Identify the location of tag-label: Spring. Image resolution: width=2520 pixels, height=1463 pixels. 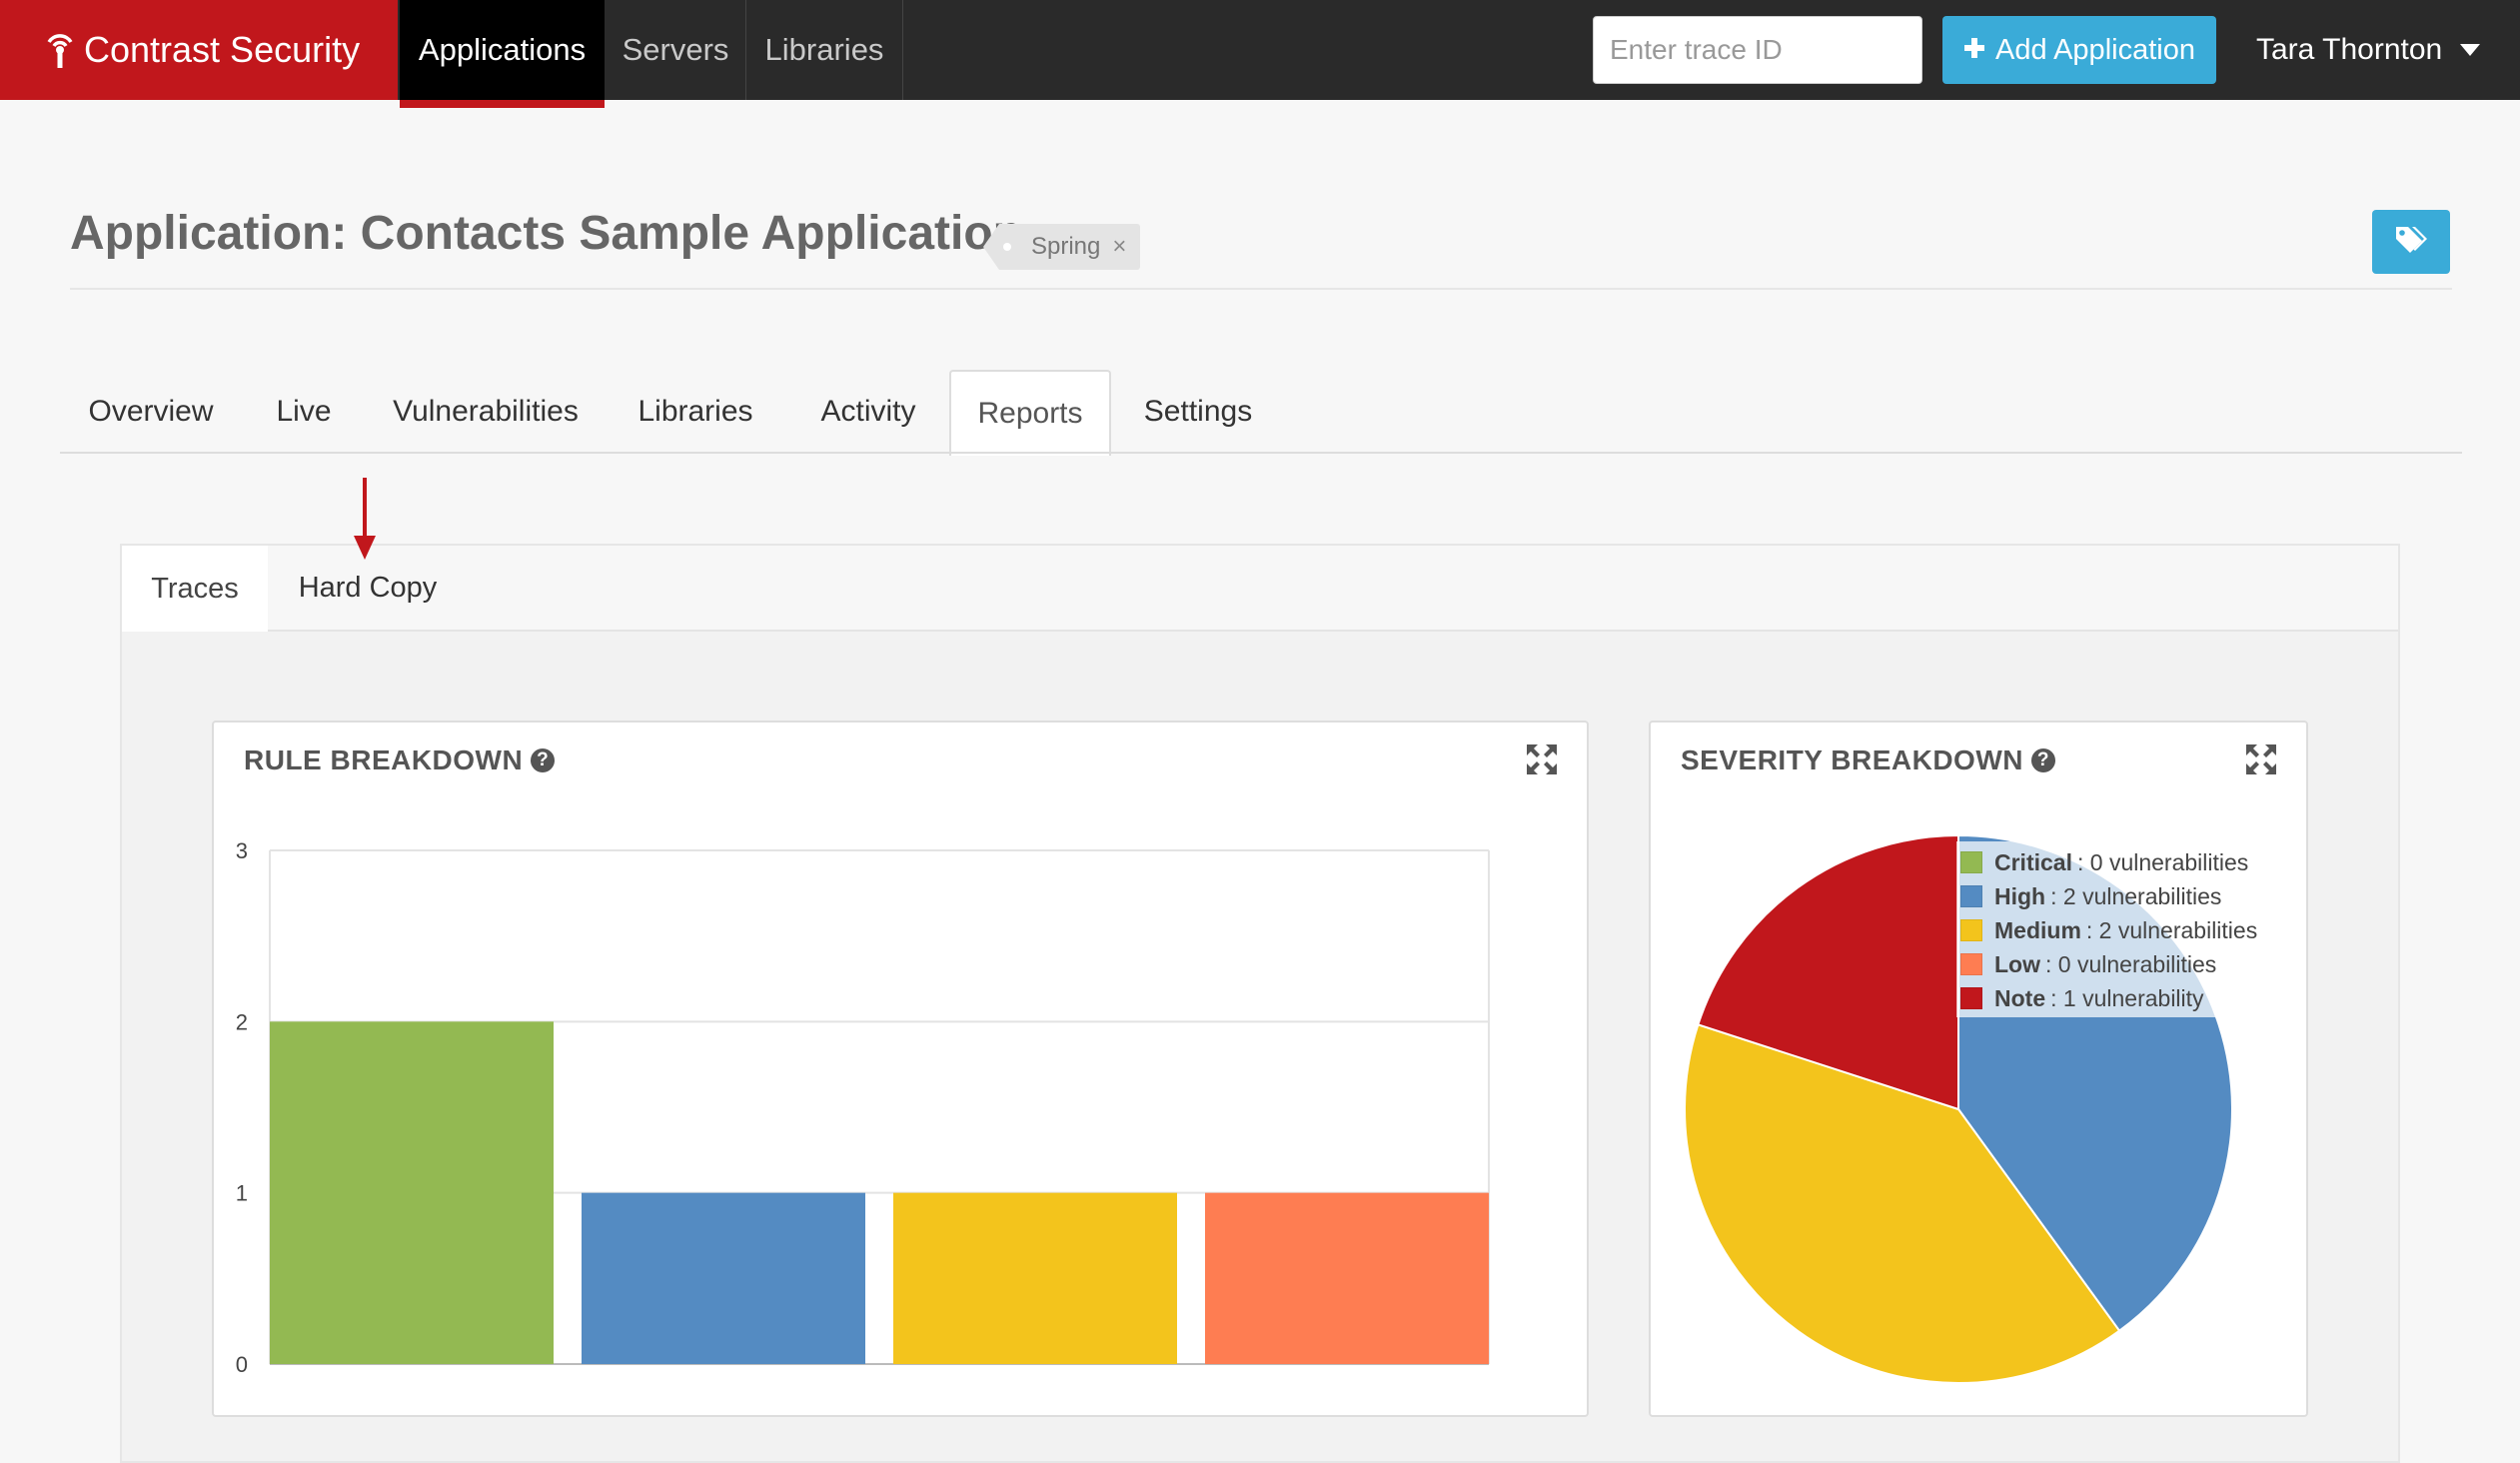
(1066, 246).